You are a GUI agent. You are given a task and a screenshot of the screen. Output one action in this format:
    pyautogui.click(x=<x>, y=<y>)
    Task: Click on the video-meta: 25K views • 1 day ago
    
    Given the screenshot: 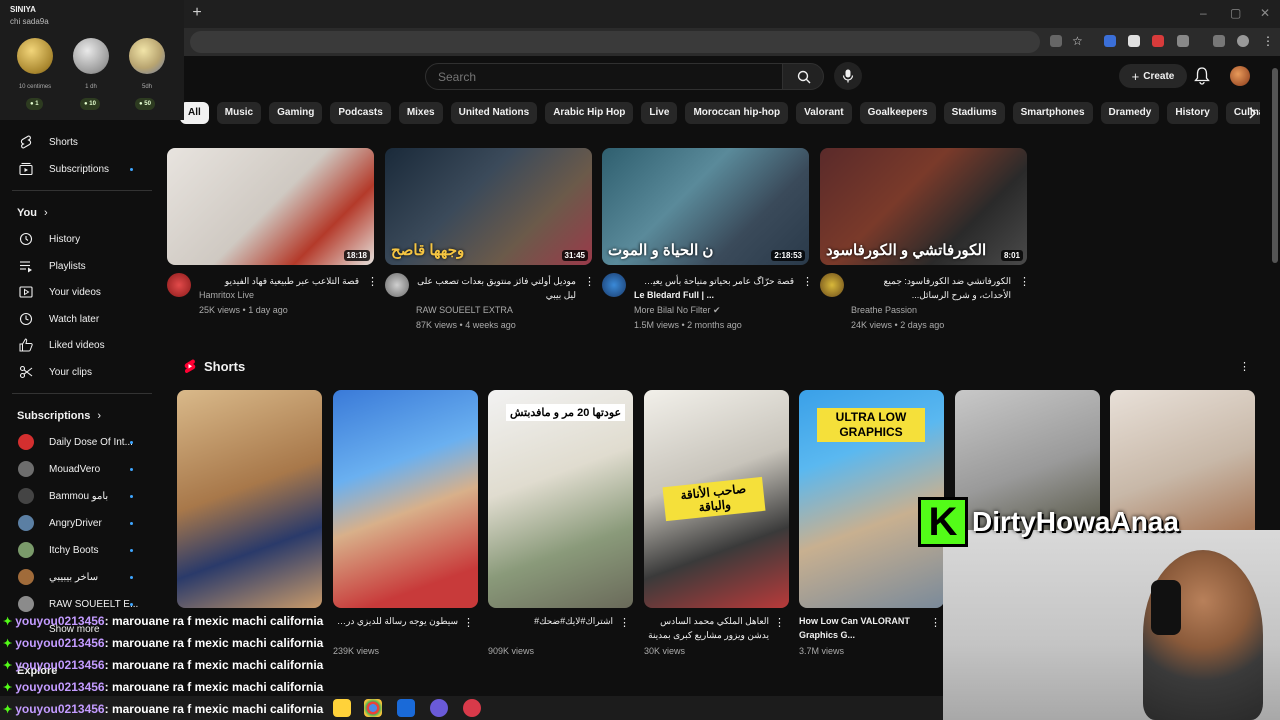 What is the action you would take?
    pyautogui.click(x=243, y=310)
    